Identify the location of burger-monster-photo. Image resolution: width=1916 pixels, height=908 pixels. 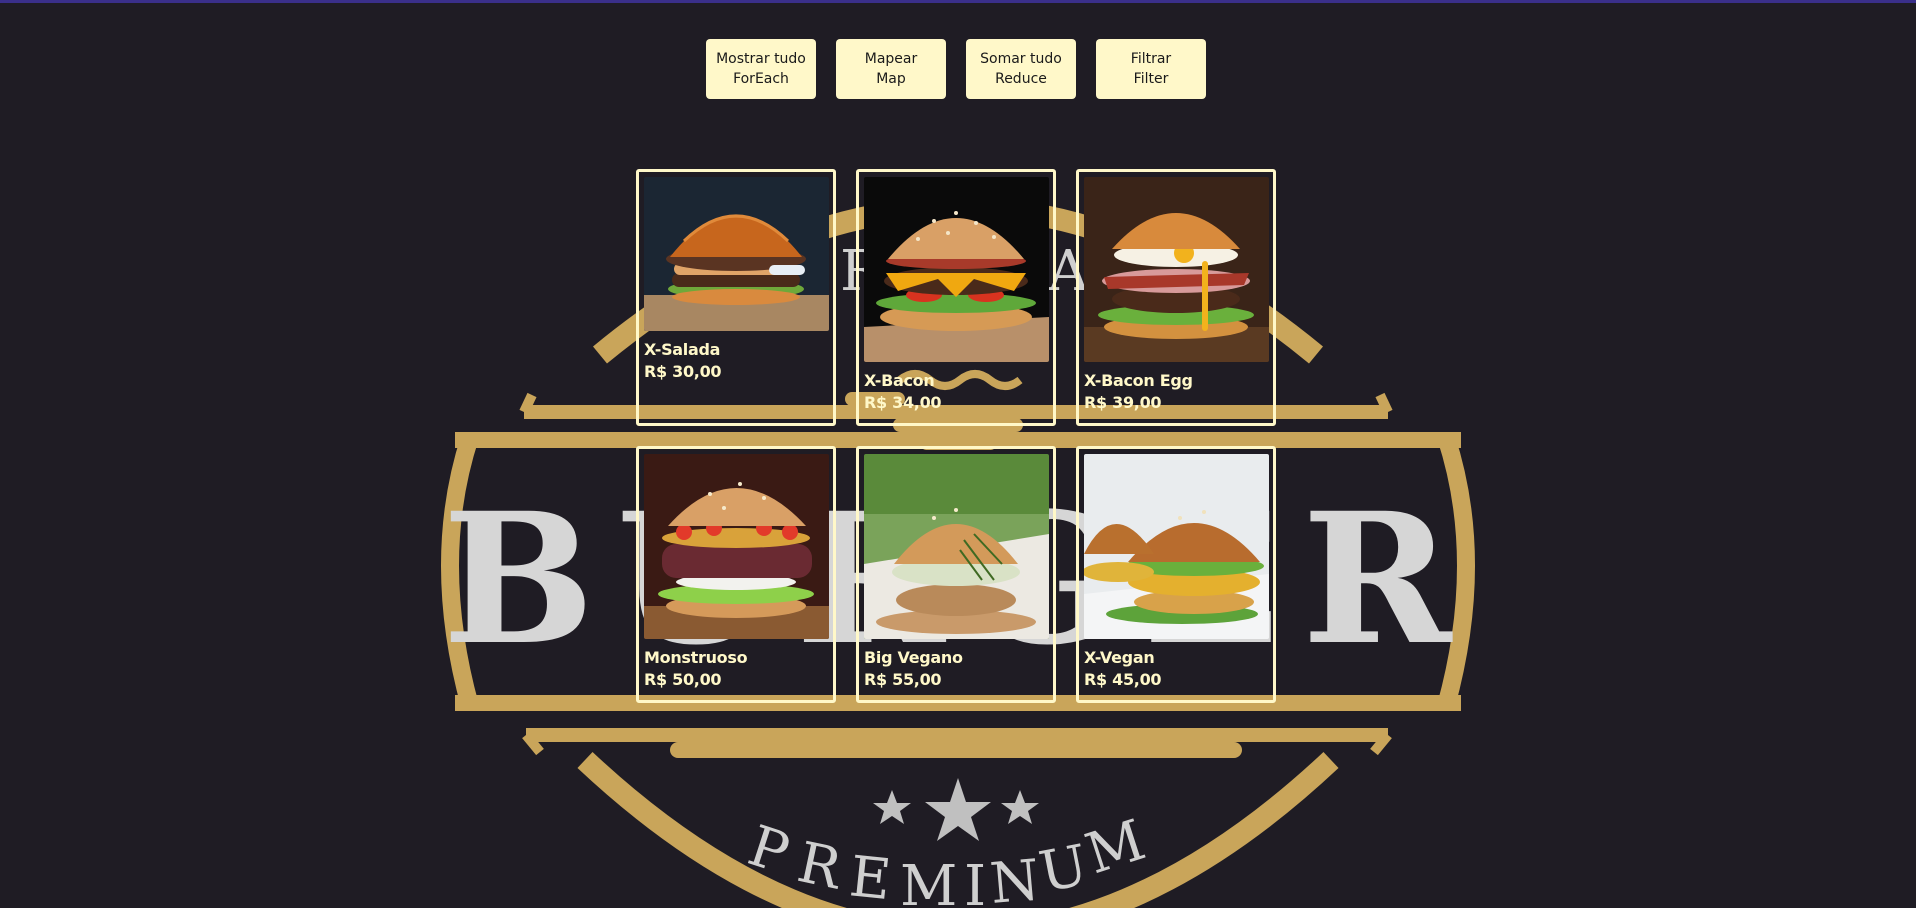
(736, 546).